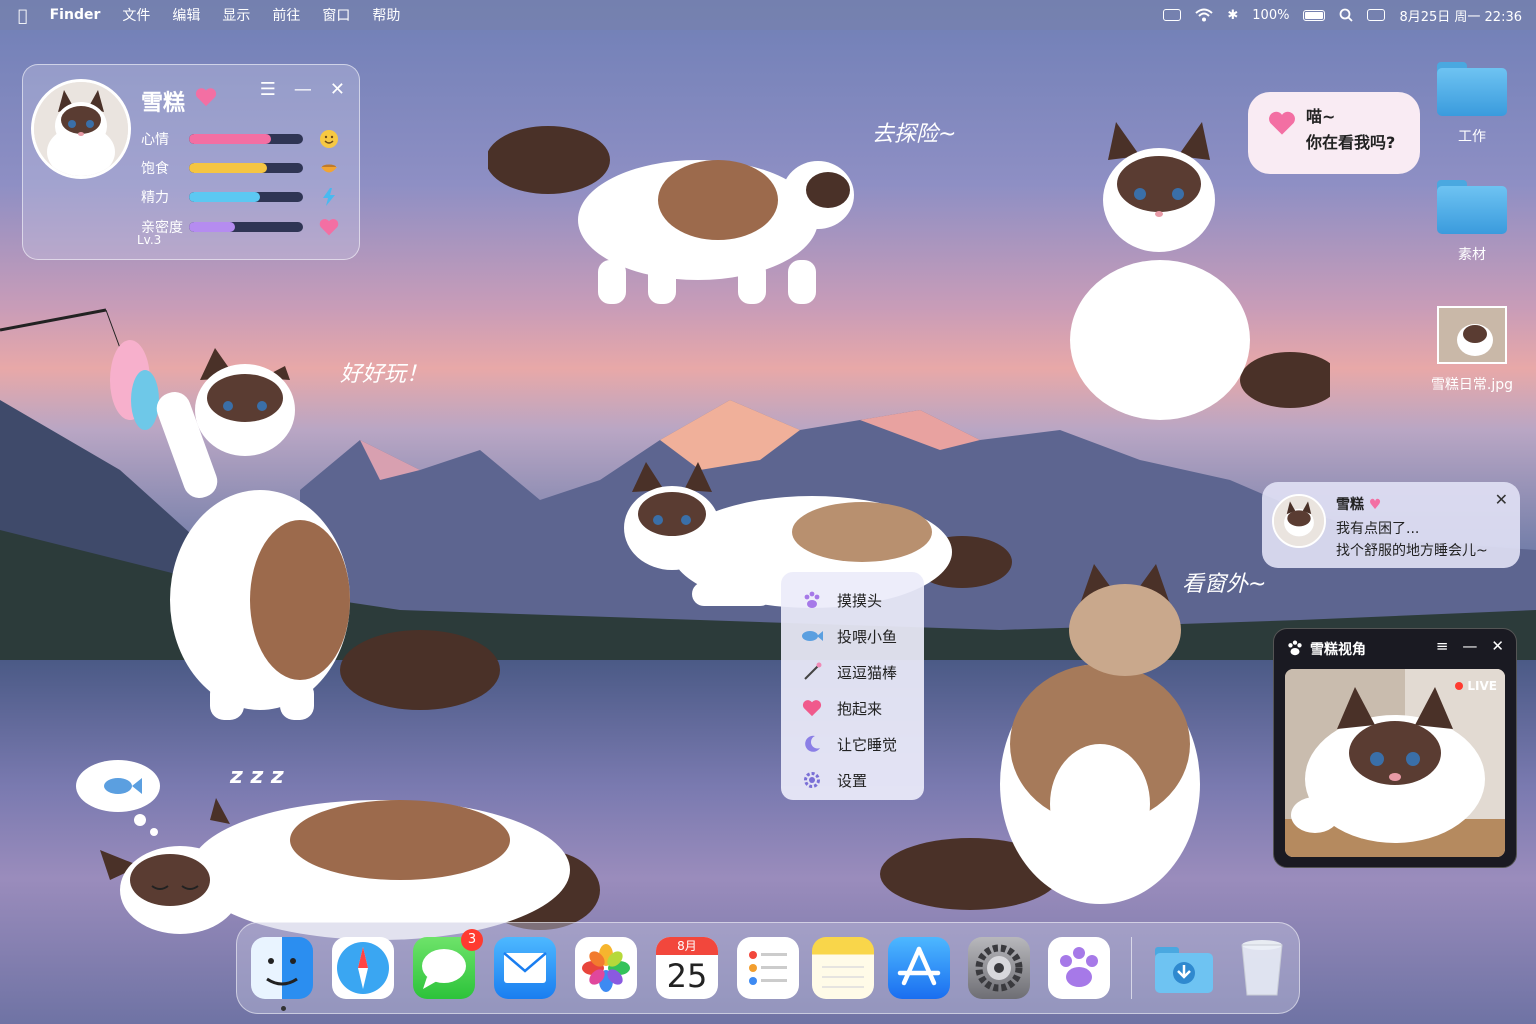 This screenshot has width=1536, height=1024. What do you see at coordinates (283, 1008) in the screenshot?
I see `running-indicator` at bounding box center [283, 1008].